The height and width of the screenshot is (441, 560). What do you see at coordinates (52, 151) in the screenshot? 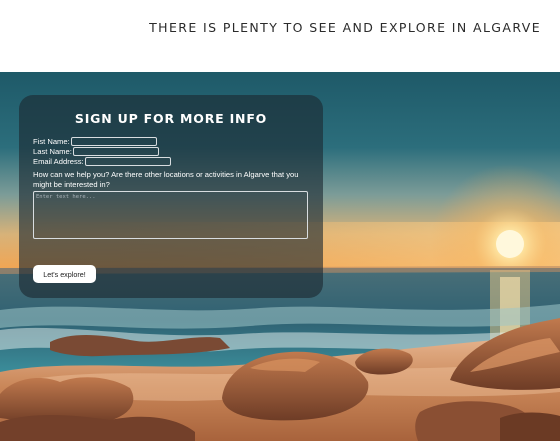
I see `last-name-label: Last Name:` at bounding box center [52, 151].